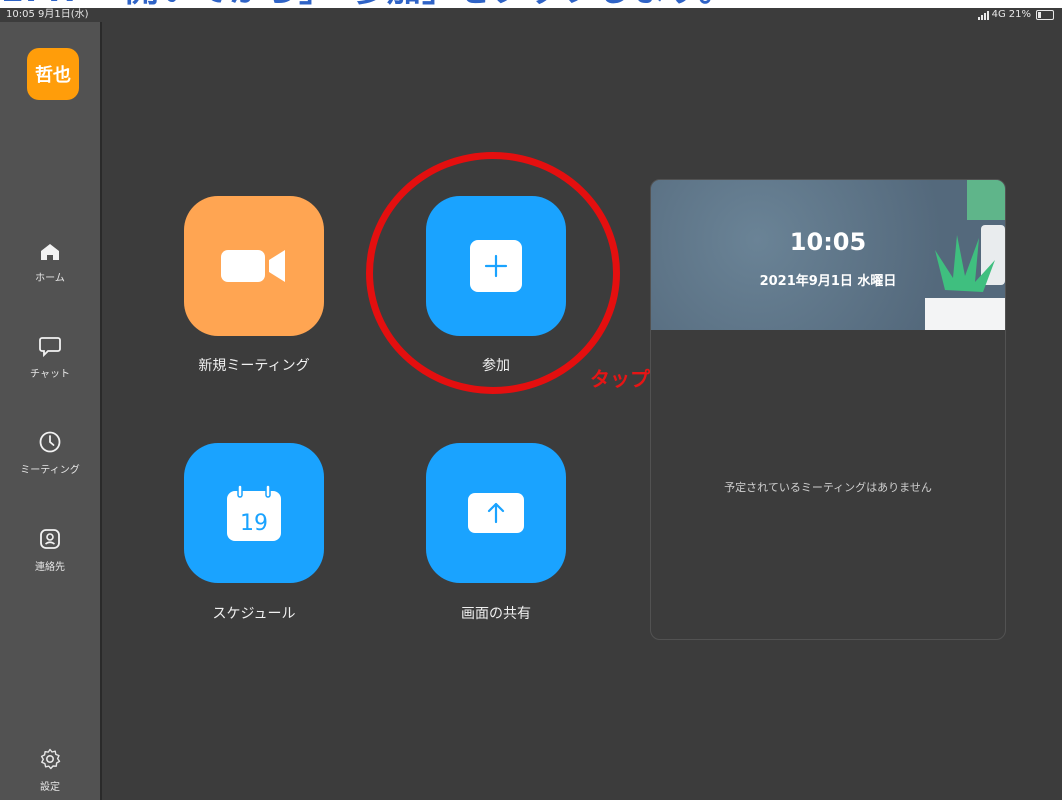 The height and width of the screenshot is (800, 1062). I want to click on signal-icon, so click(983, 15).